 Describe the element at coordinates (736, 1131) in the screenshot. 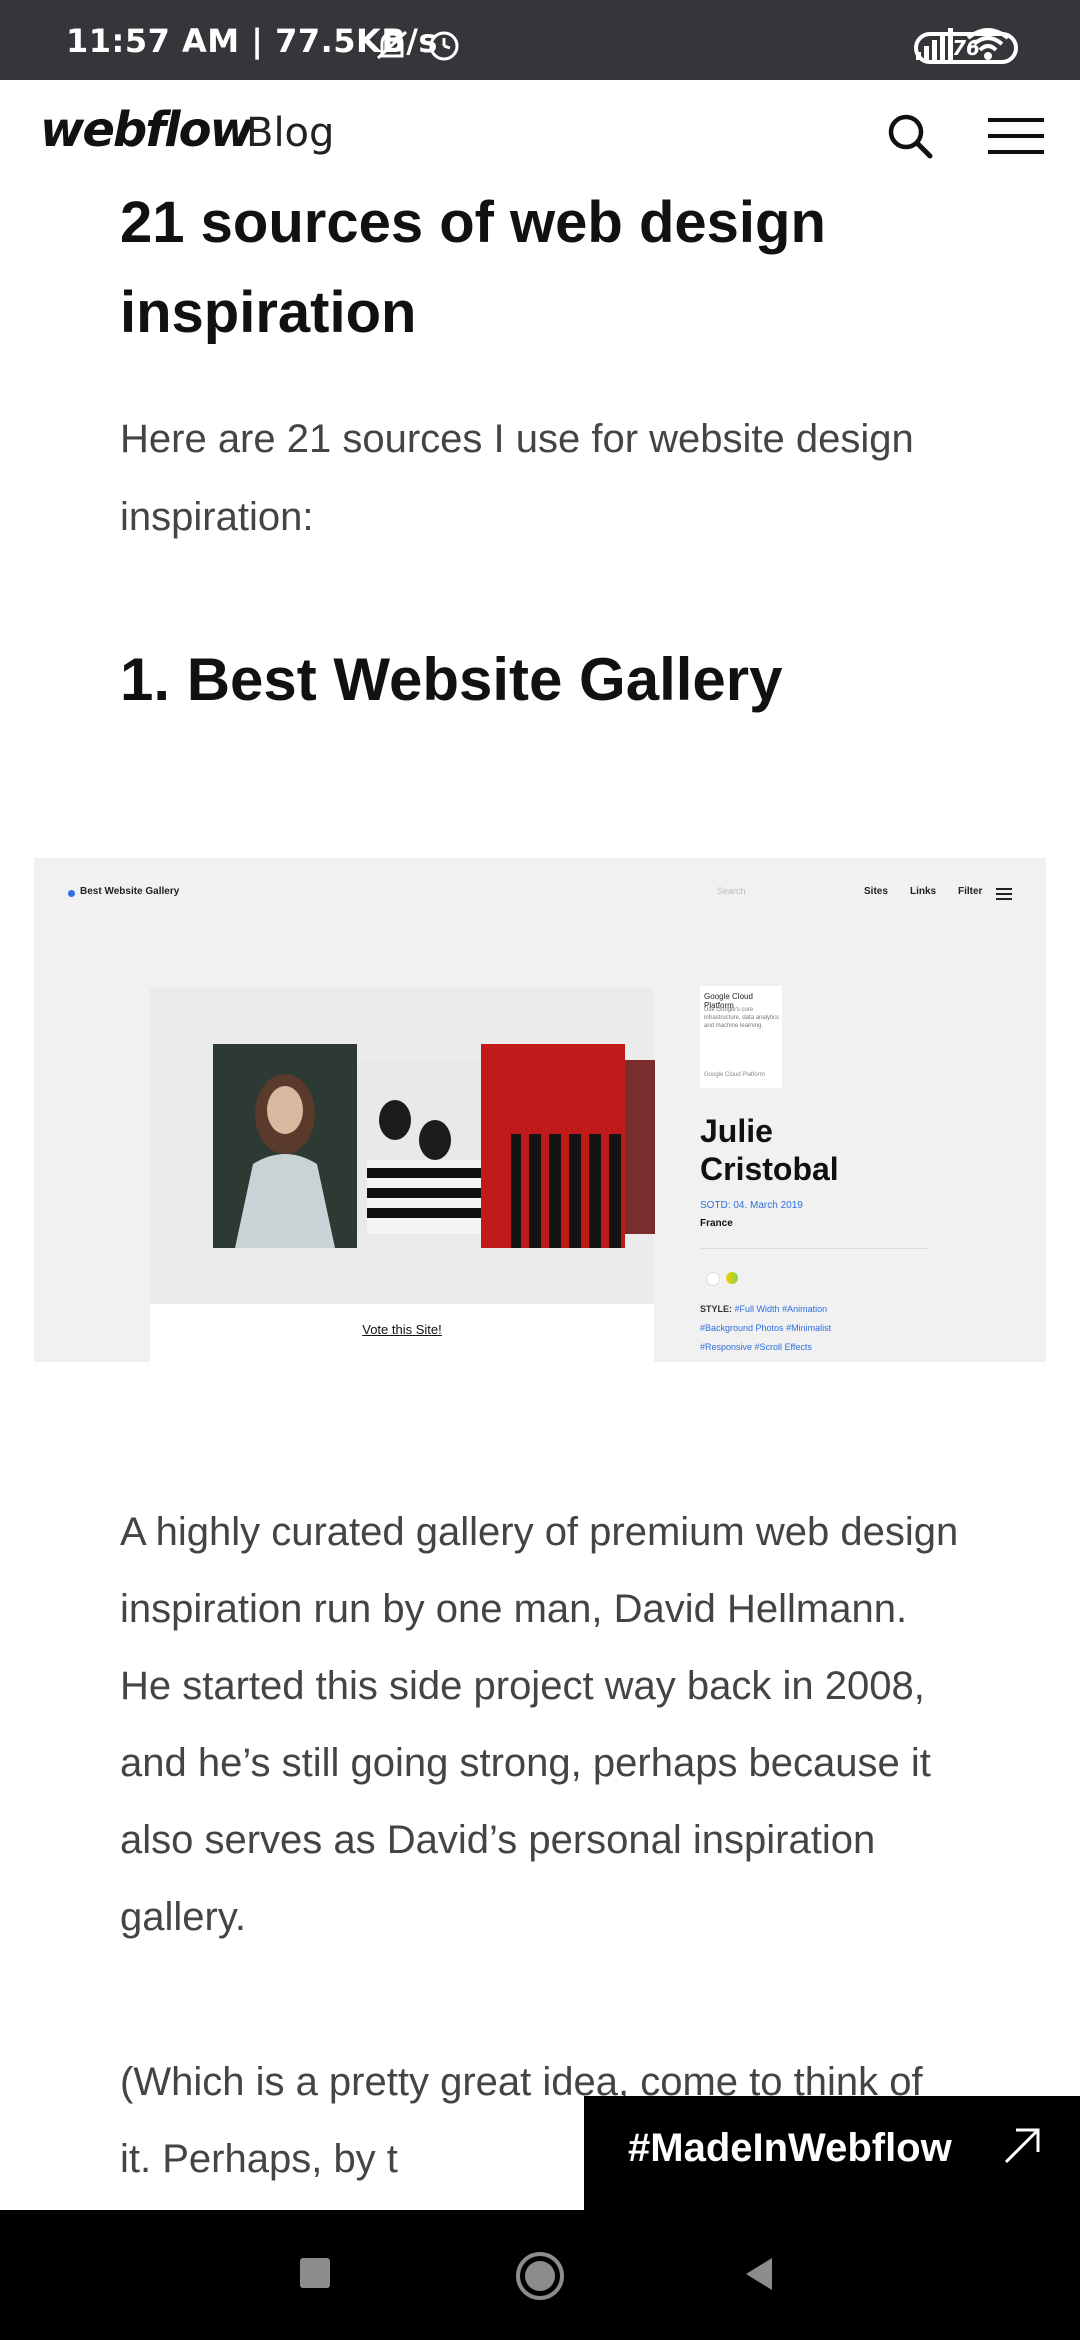

I see `site-name-line1: Julie` at that location.